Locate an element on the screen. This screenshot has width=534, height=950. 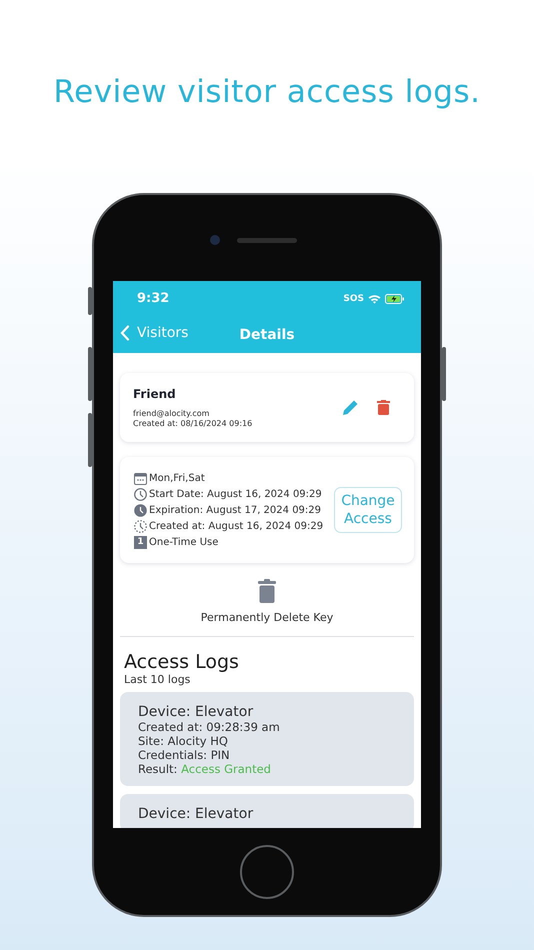
section-title: Access Logs is located at coordinates (182, 662).